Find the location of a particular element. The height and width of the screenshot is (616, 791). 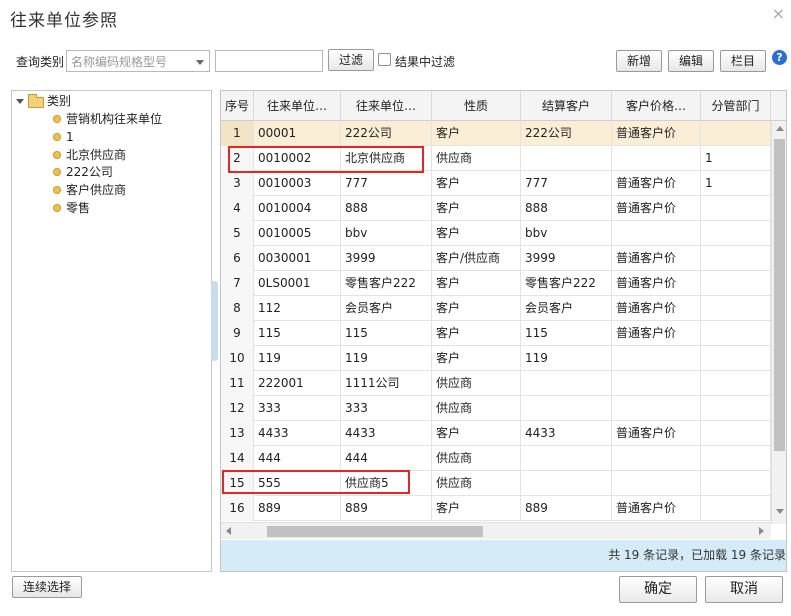

tree-item: 北京供应商 is located at coordinates (89, 155).